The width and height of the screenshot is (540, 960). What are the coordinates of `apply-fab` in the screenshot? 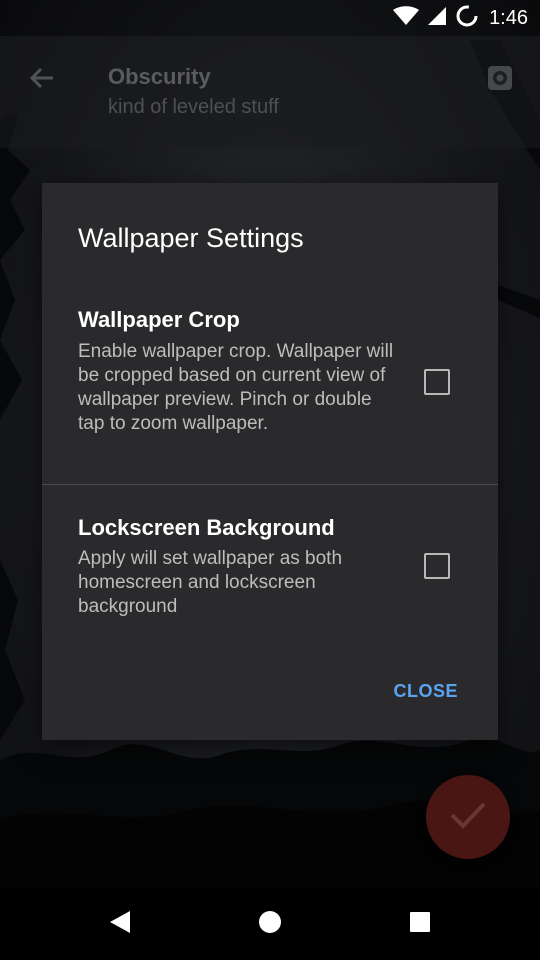 It's located at (468, 817).